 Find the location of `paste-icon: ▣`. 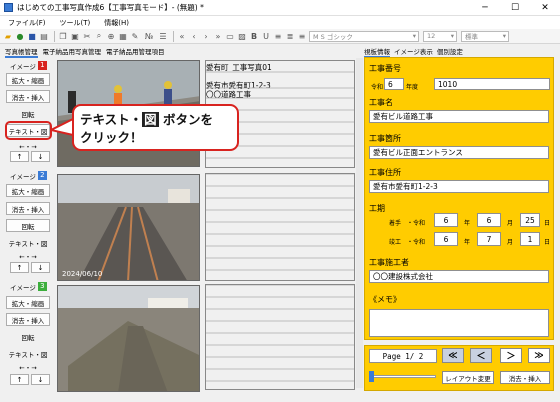

paste-icon: ▣ is located at coordinates (75, 36).